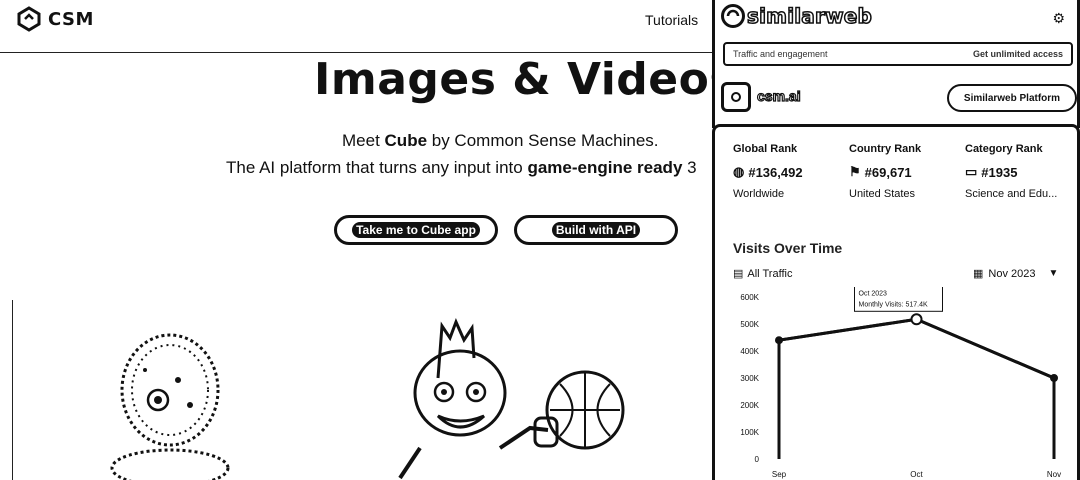 The width and height of the screenshot is (1080, 480). I want to click on tooltip-value: Monthly Visits: 517.4K, so click(893, 304).